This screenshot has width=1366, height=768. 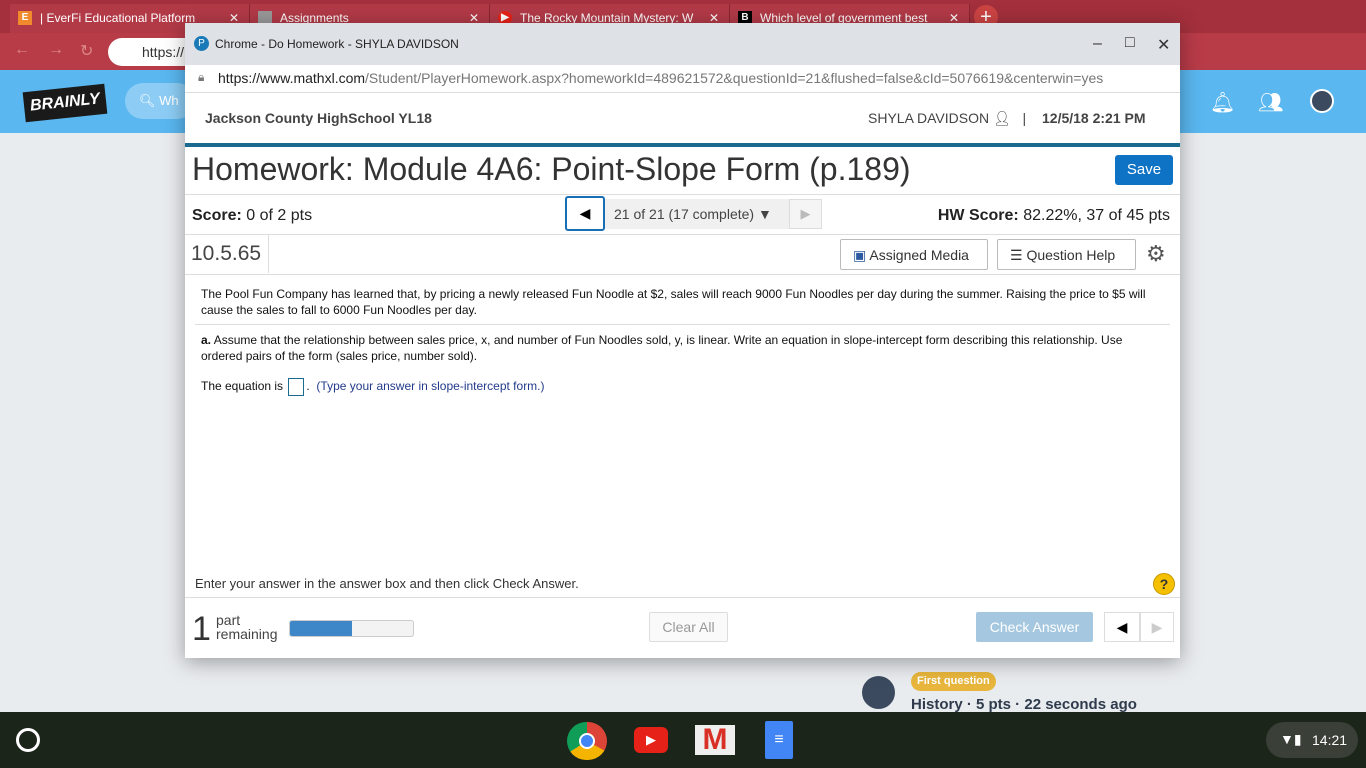 What do you see at coordinates (587, 741) in the screenshot?
I see `chrome-icon` at bounding box center [587, 741].